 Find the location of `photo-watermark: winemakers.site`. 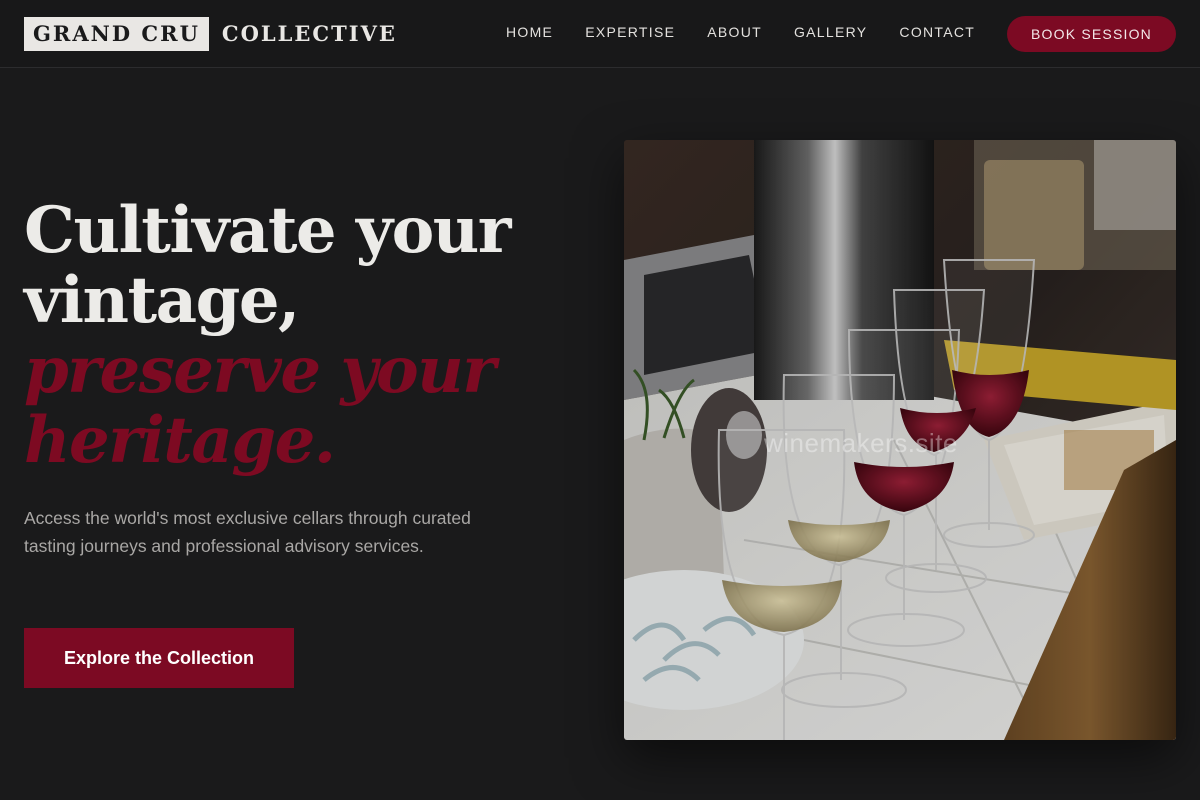

photo-watermark: winemakers.site is located at coordinates (861, 443).